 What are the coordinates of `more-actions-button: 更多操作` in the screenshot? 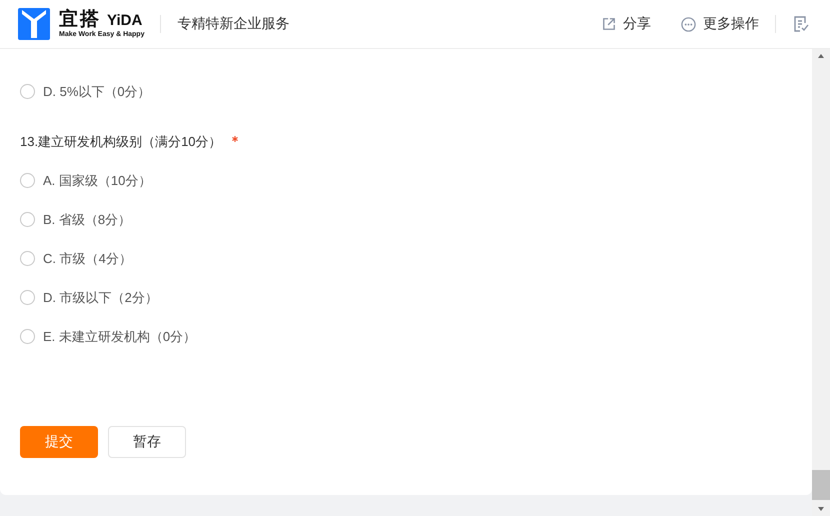 It's located at (720, 24).